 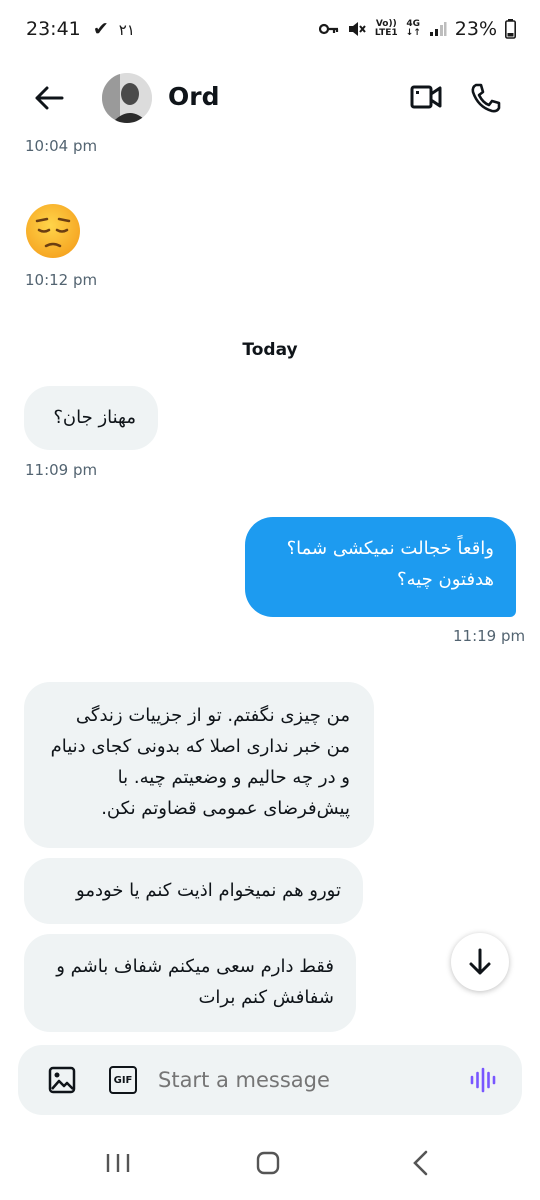 I want to click on image-icon, so click(x=62, y=1080).